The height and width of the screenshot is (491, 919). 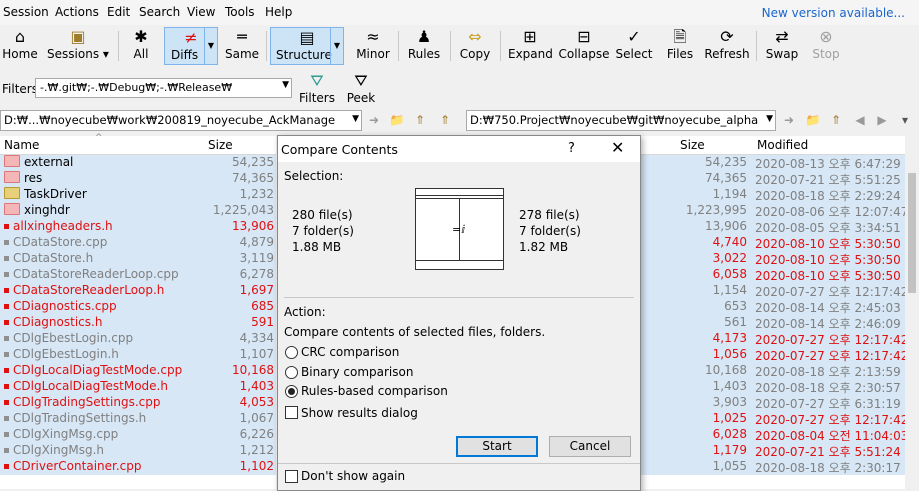 What do you see at coordinates (138, 403) in the screenshot?
I see `left-list-row: CDlgTradingSettings.cpp 4,053` at bounding box center [138, 403].